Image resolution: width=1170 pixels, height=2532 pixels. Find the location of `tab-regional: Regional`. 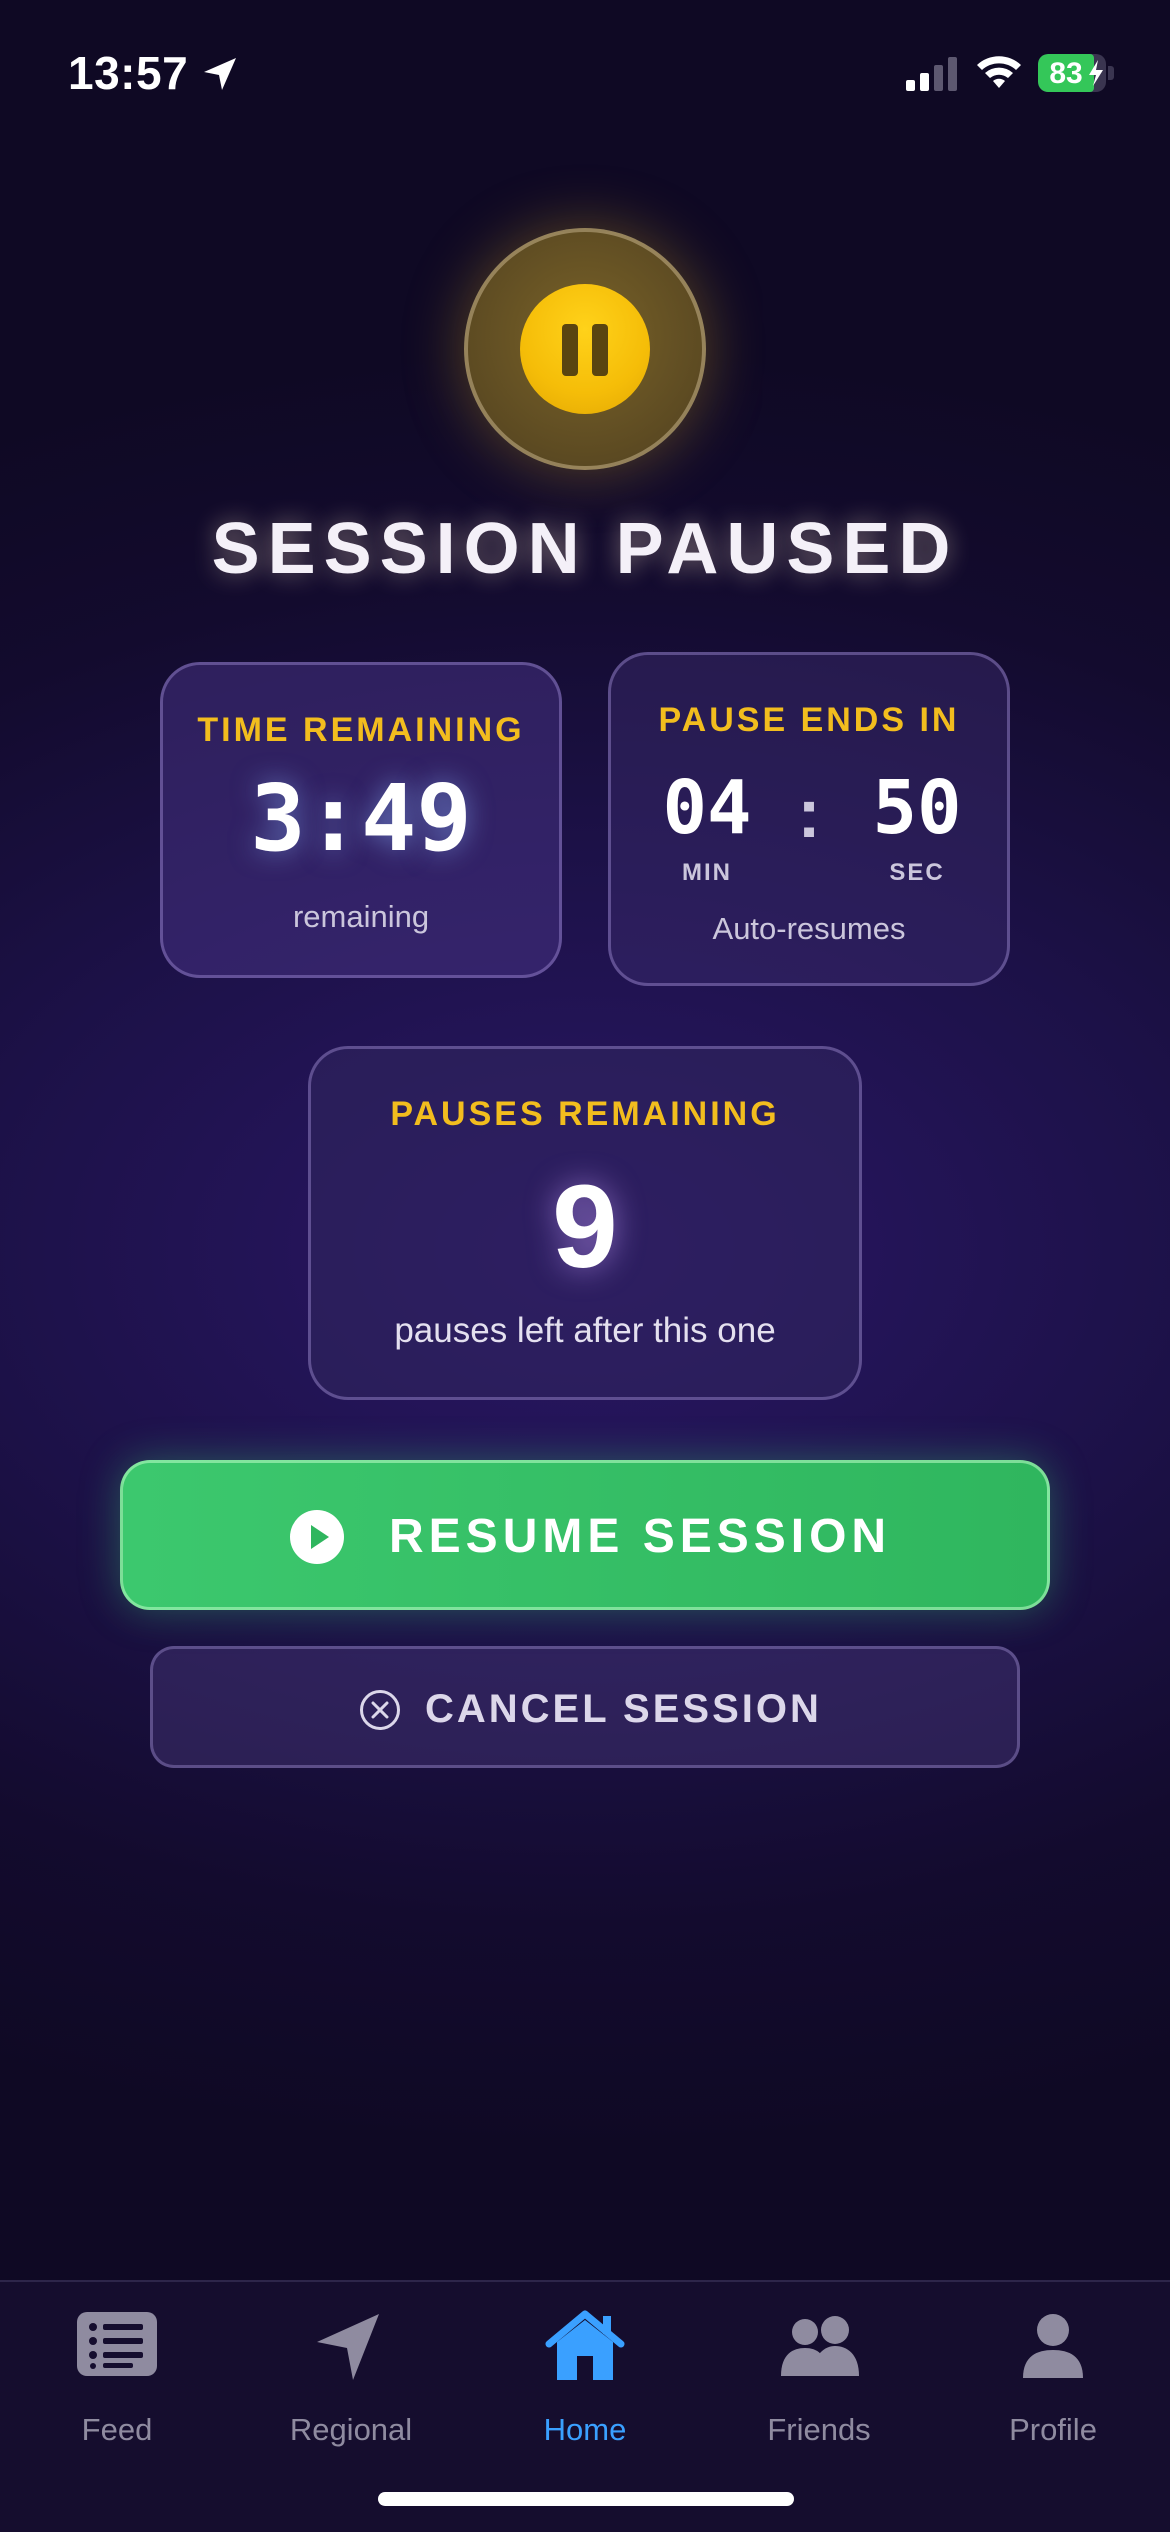

tab-regional: Regional is located at coordinates (351, 2375).